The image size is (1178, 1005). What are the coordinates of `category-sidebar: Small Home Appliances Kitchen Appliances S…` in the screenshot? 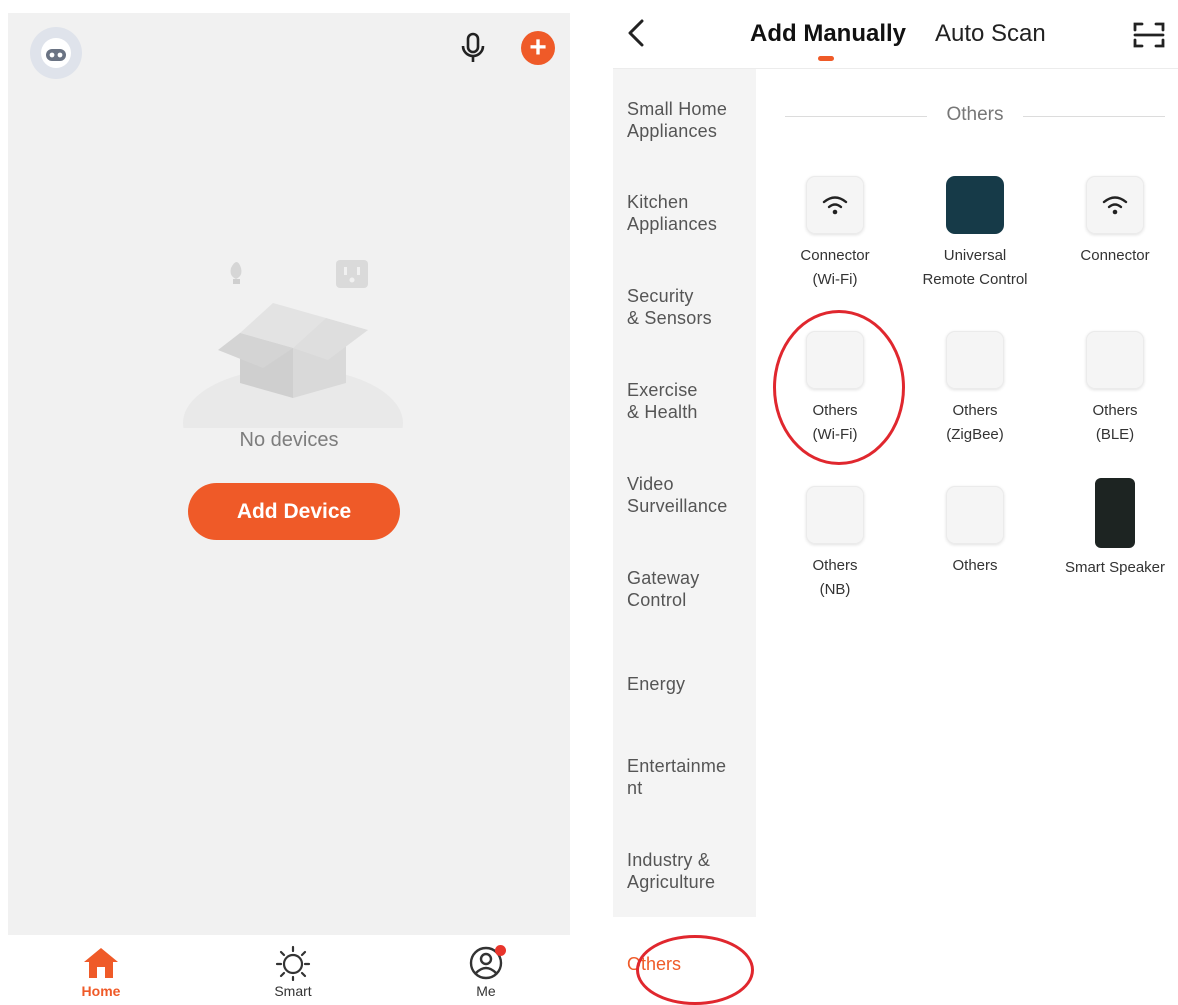 It's located at (684, 493).